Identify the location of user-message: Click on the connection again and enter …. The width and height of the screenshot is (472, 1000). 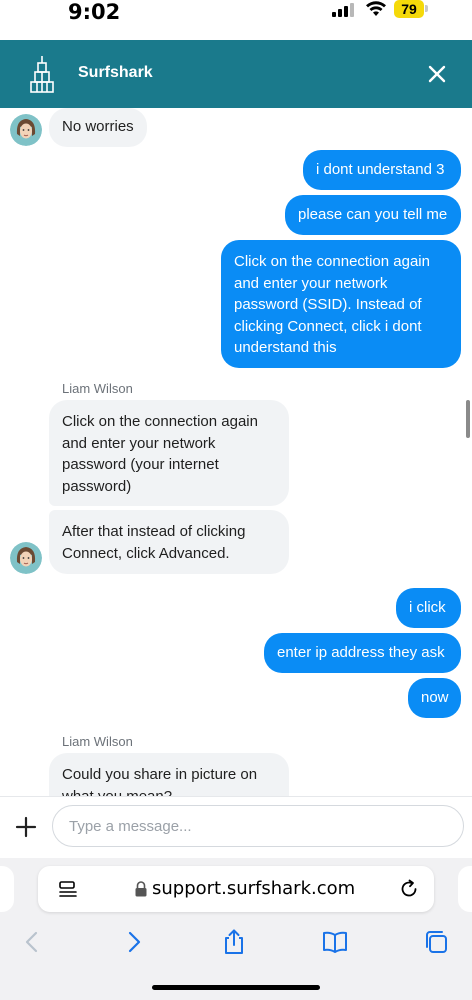
(341, 304).